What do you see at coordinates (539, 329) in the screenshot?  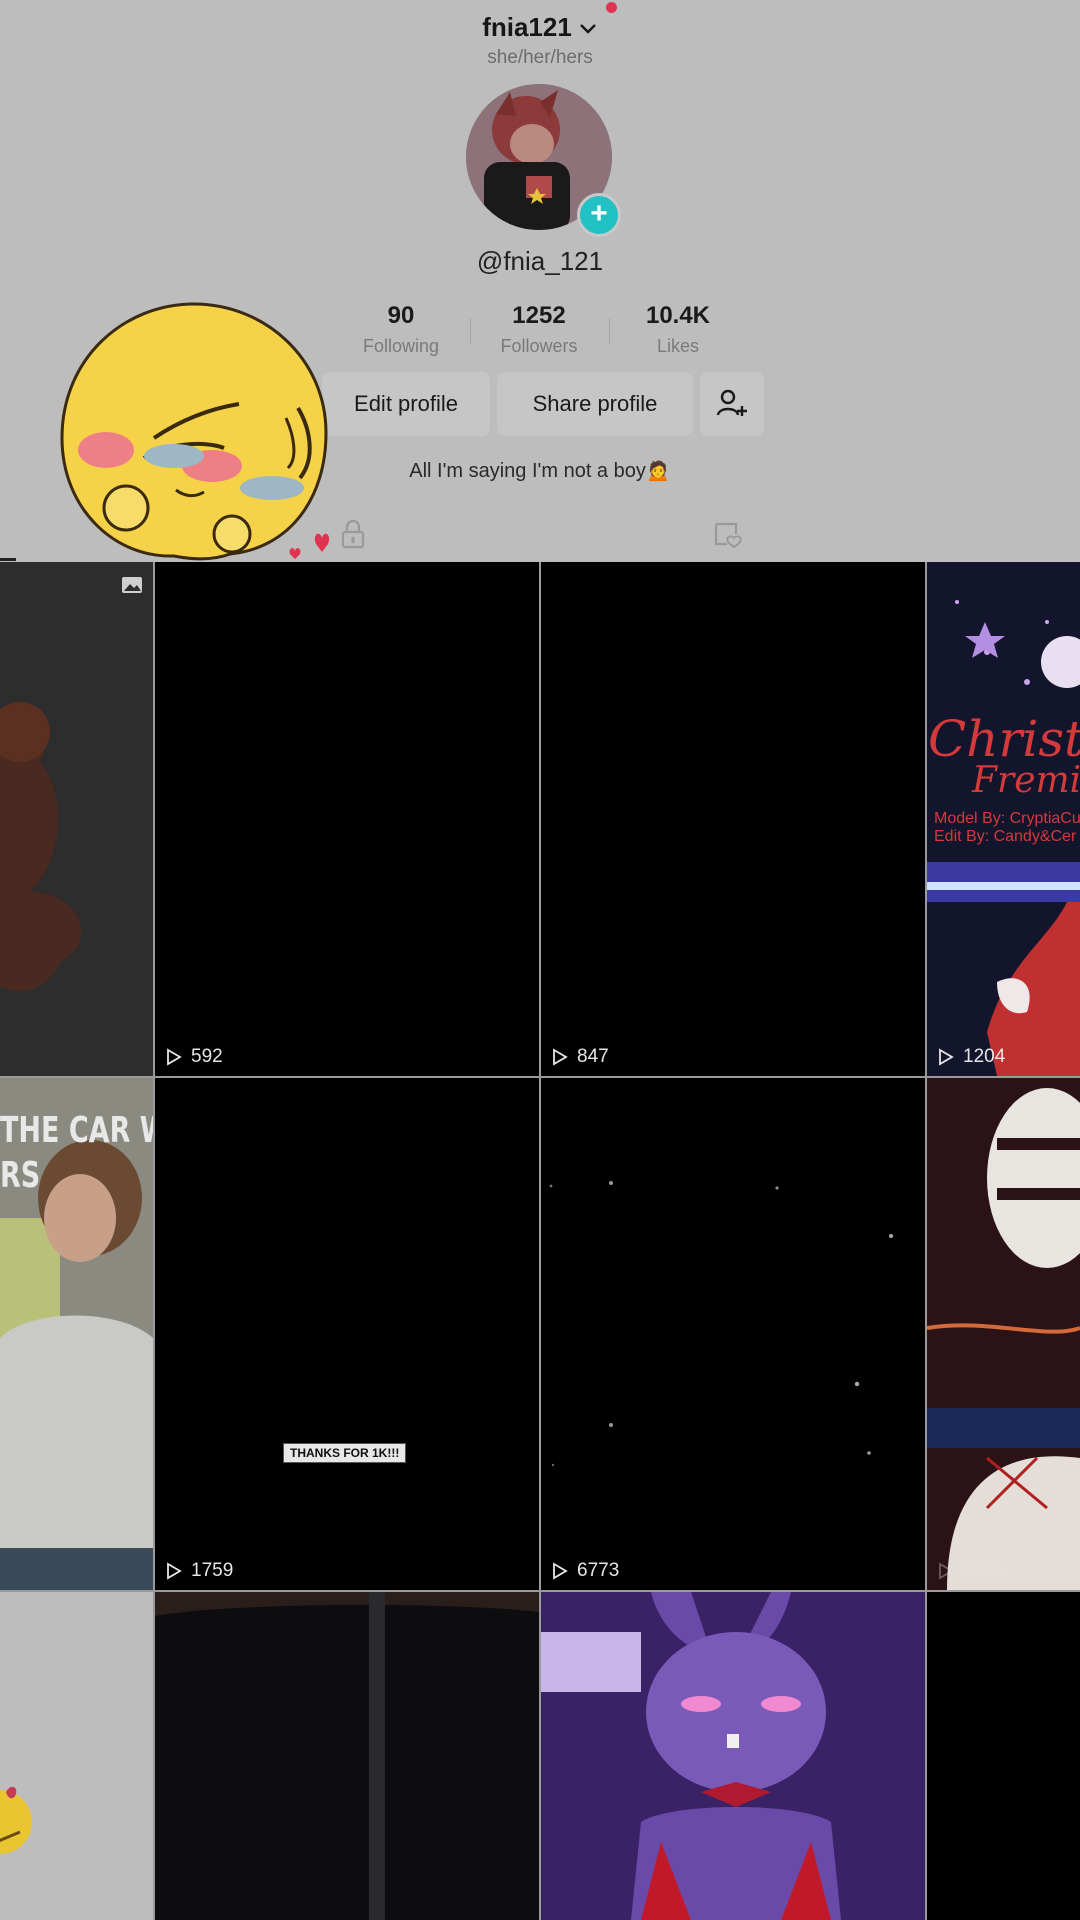 I see `stat-followers: 1252 Followers` at bounding box center [539, 329].